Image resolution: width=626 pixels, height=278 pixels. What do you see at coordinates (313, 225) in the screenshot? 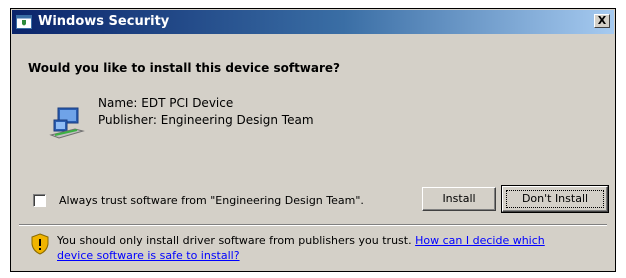
I see `separator` at bounding box center [313, 225].